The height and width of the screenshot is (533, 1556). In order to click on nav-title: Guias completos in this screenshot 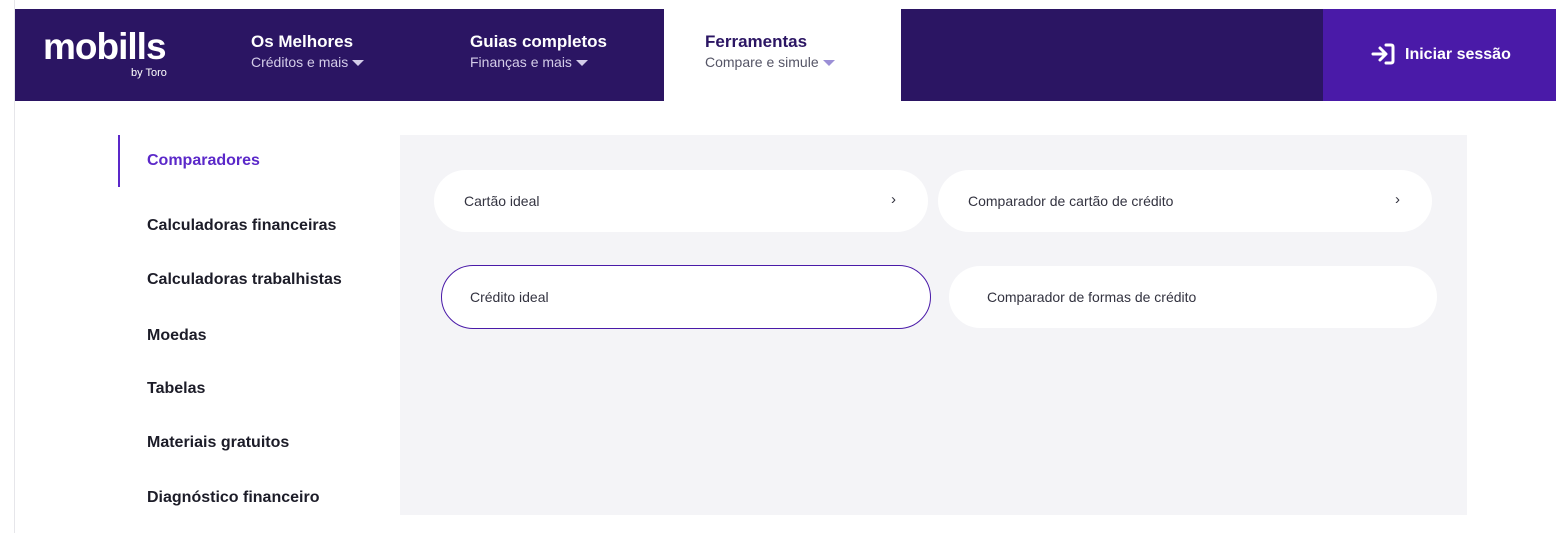, I will do `click(538, 41)`.